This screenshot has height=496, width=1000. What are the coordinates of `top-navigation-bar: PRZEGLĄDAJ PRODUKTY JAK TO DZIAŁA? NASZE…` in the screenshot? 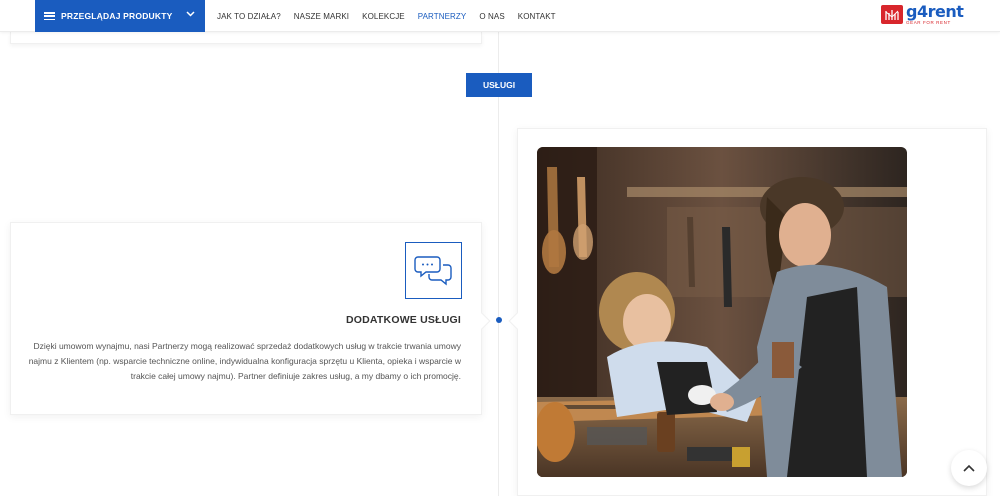 It's located at (500, 16).